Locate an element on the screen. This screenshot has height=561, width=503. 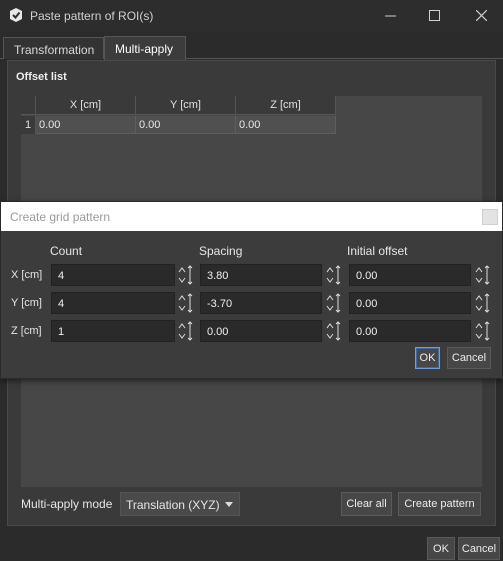
close-icon is located at coordinates (481, 15).